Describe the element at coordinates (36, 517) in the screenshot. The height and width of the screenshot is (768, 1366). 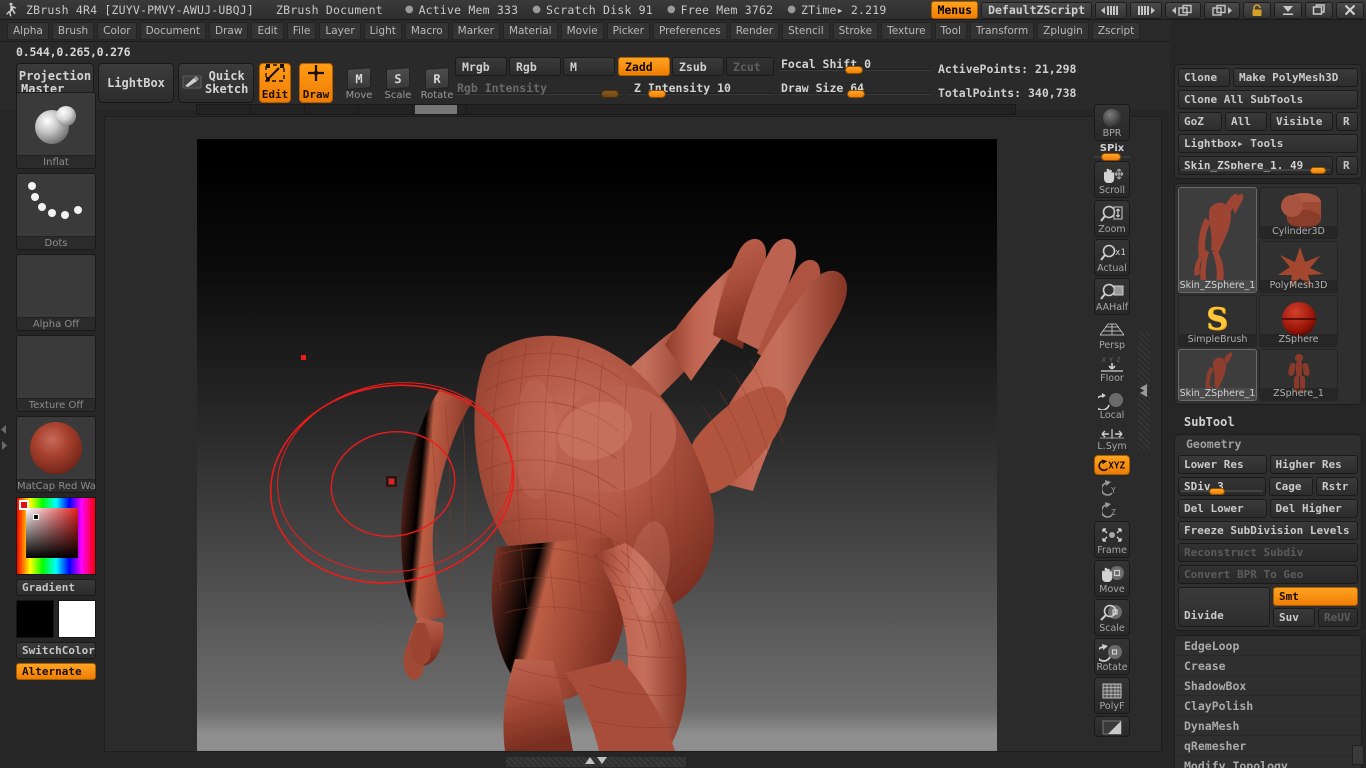
I see `sv-cursor-marker` at that location.